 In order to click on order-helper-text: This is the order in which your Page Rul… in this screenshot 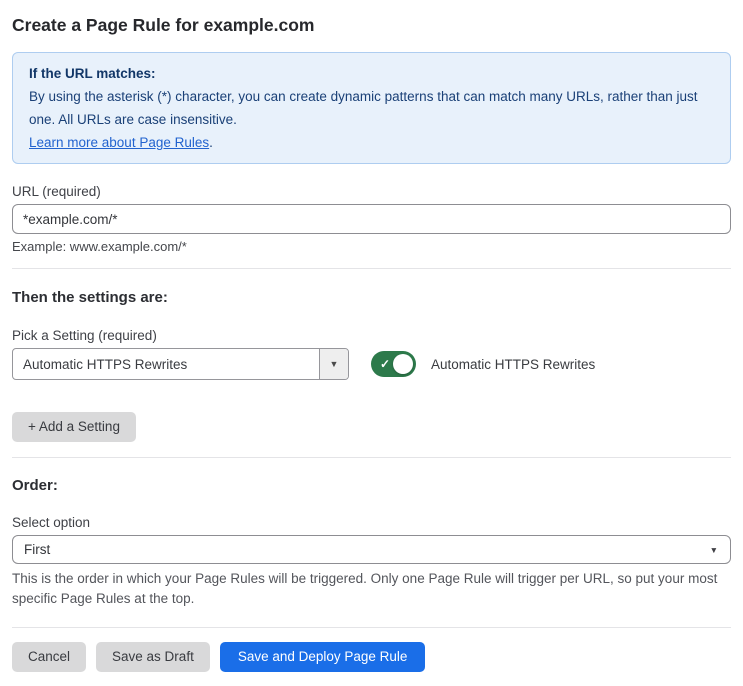, I will do `click(365, 588)`.